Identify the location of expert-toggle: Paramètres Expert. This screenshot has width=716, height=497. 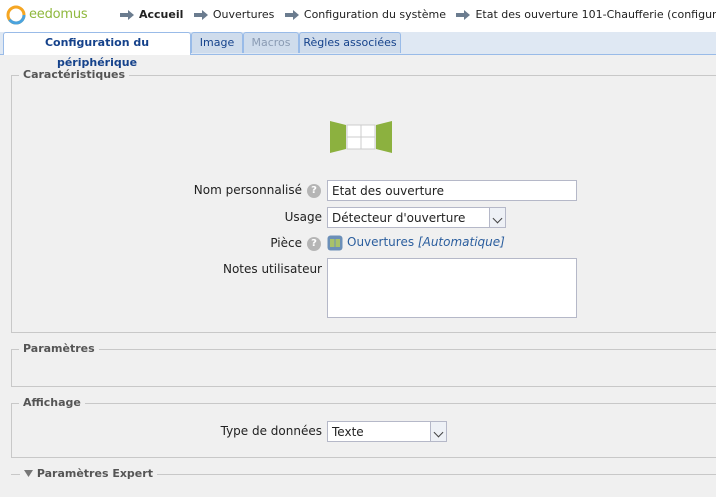
(88, 473).